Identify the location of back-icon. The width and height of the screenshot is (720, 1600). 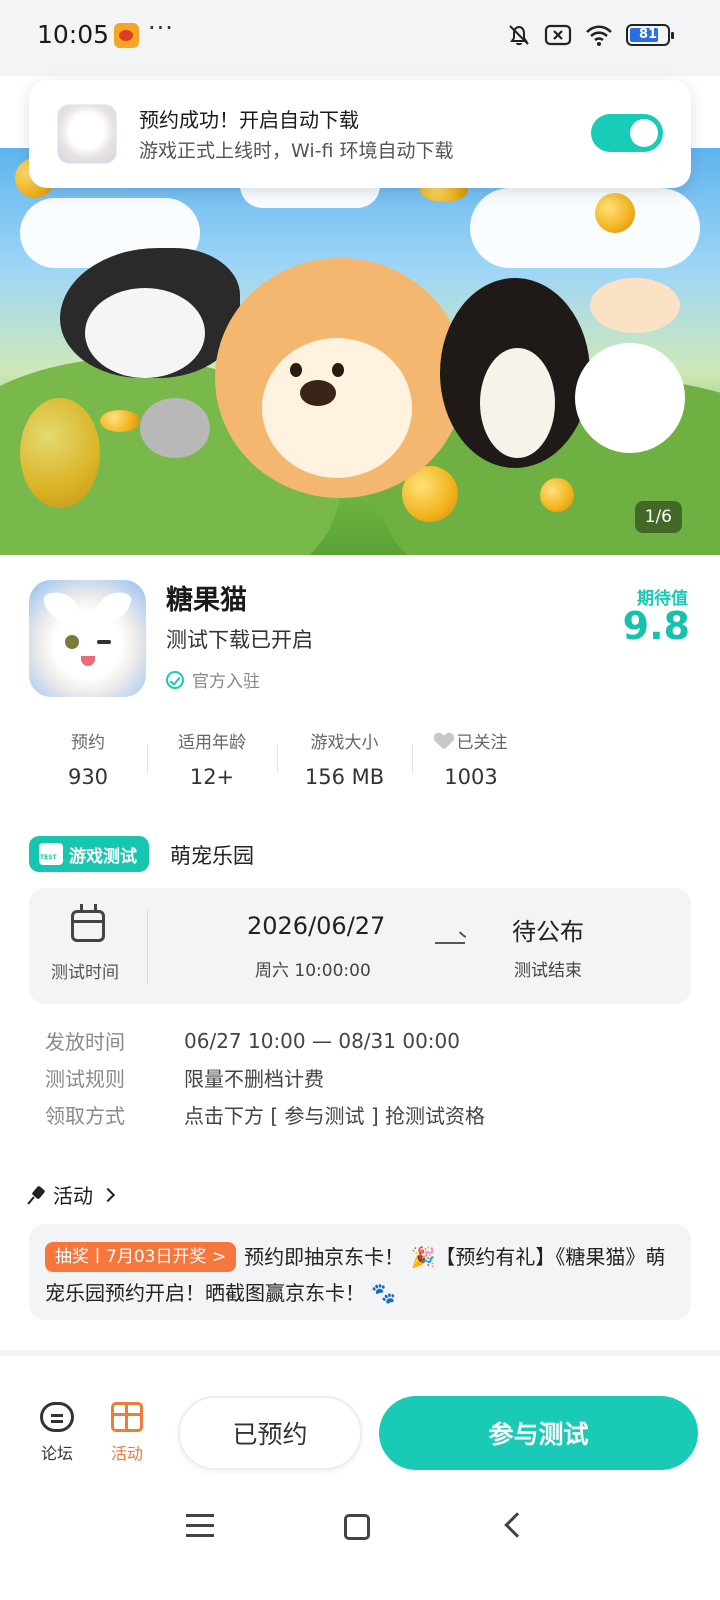
(517, 1525).